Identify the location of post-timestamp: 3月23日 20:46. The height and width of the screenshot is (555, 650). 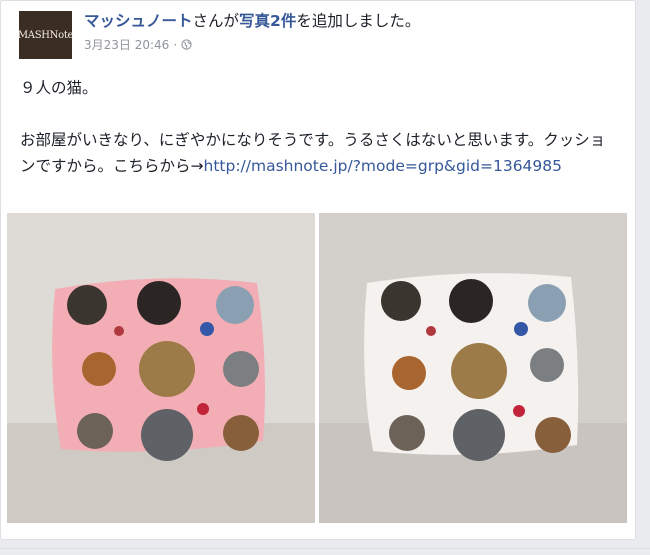
(126, 44).